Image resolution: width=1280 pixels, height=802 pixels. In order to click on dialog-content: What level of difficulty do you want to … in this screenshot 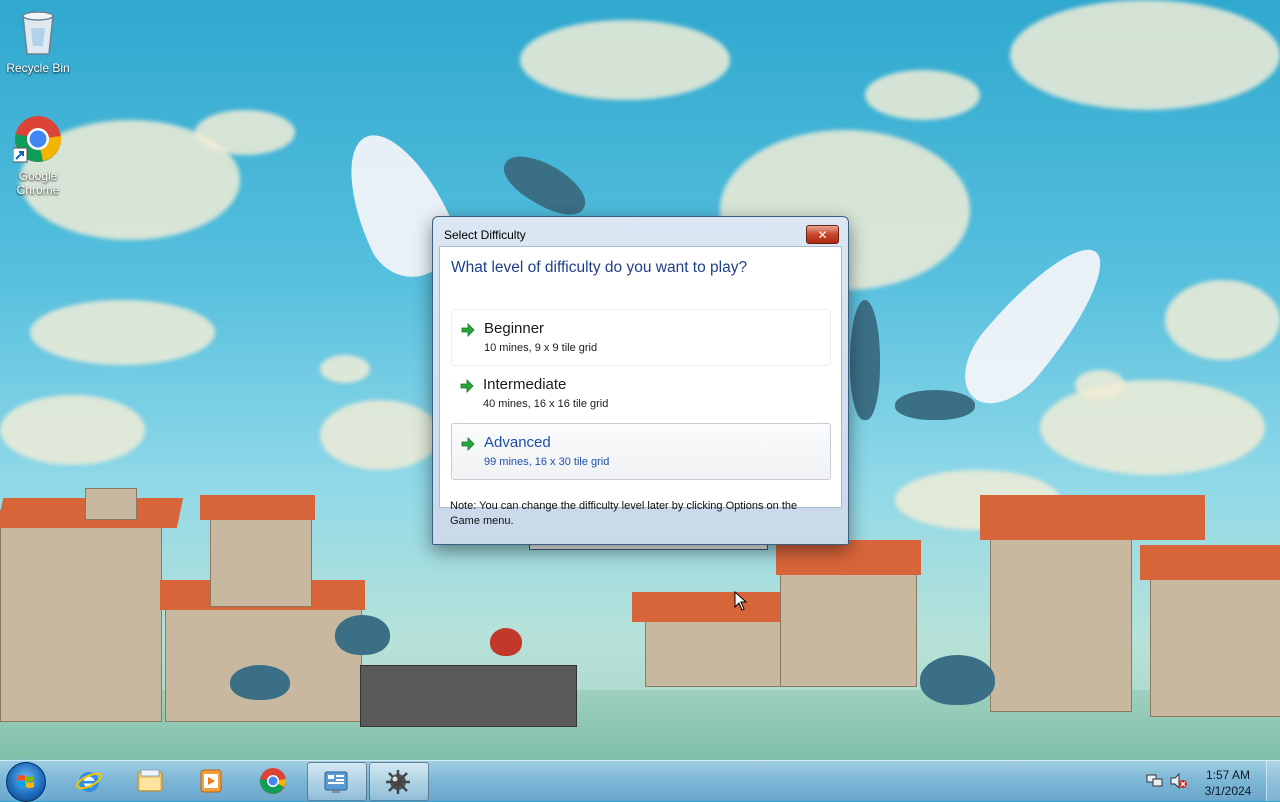, I will do `click(640, 377)`.